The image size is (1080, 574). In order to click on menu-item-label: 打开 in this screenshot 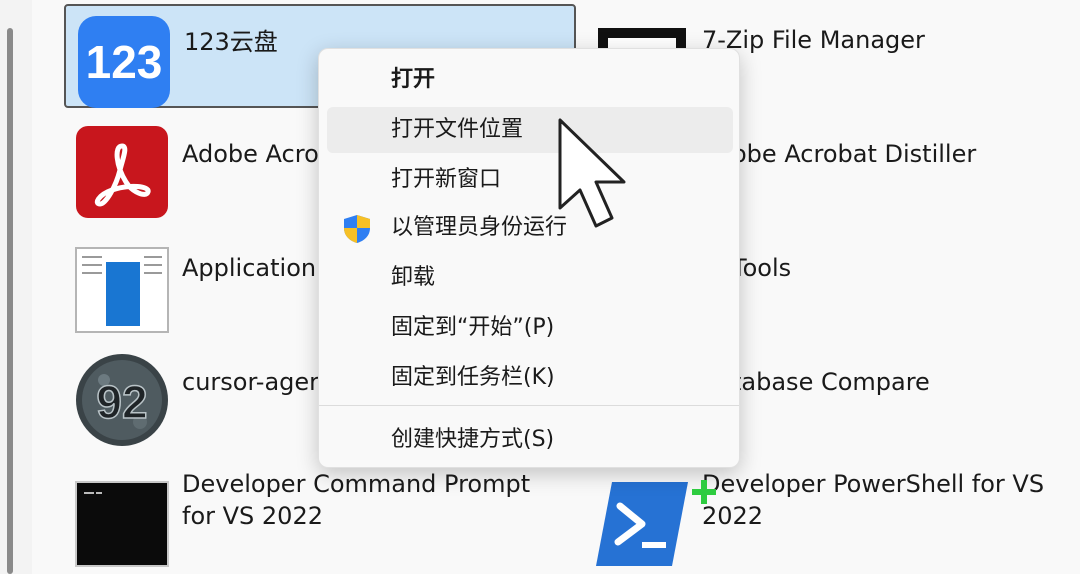, I will do `click(413, 79)`.